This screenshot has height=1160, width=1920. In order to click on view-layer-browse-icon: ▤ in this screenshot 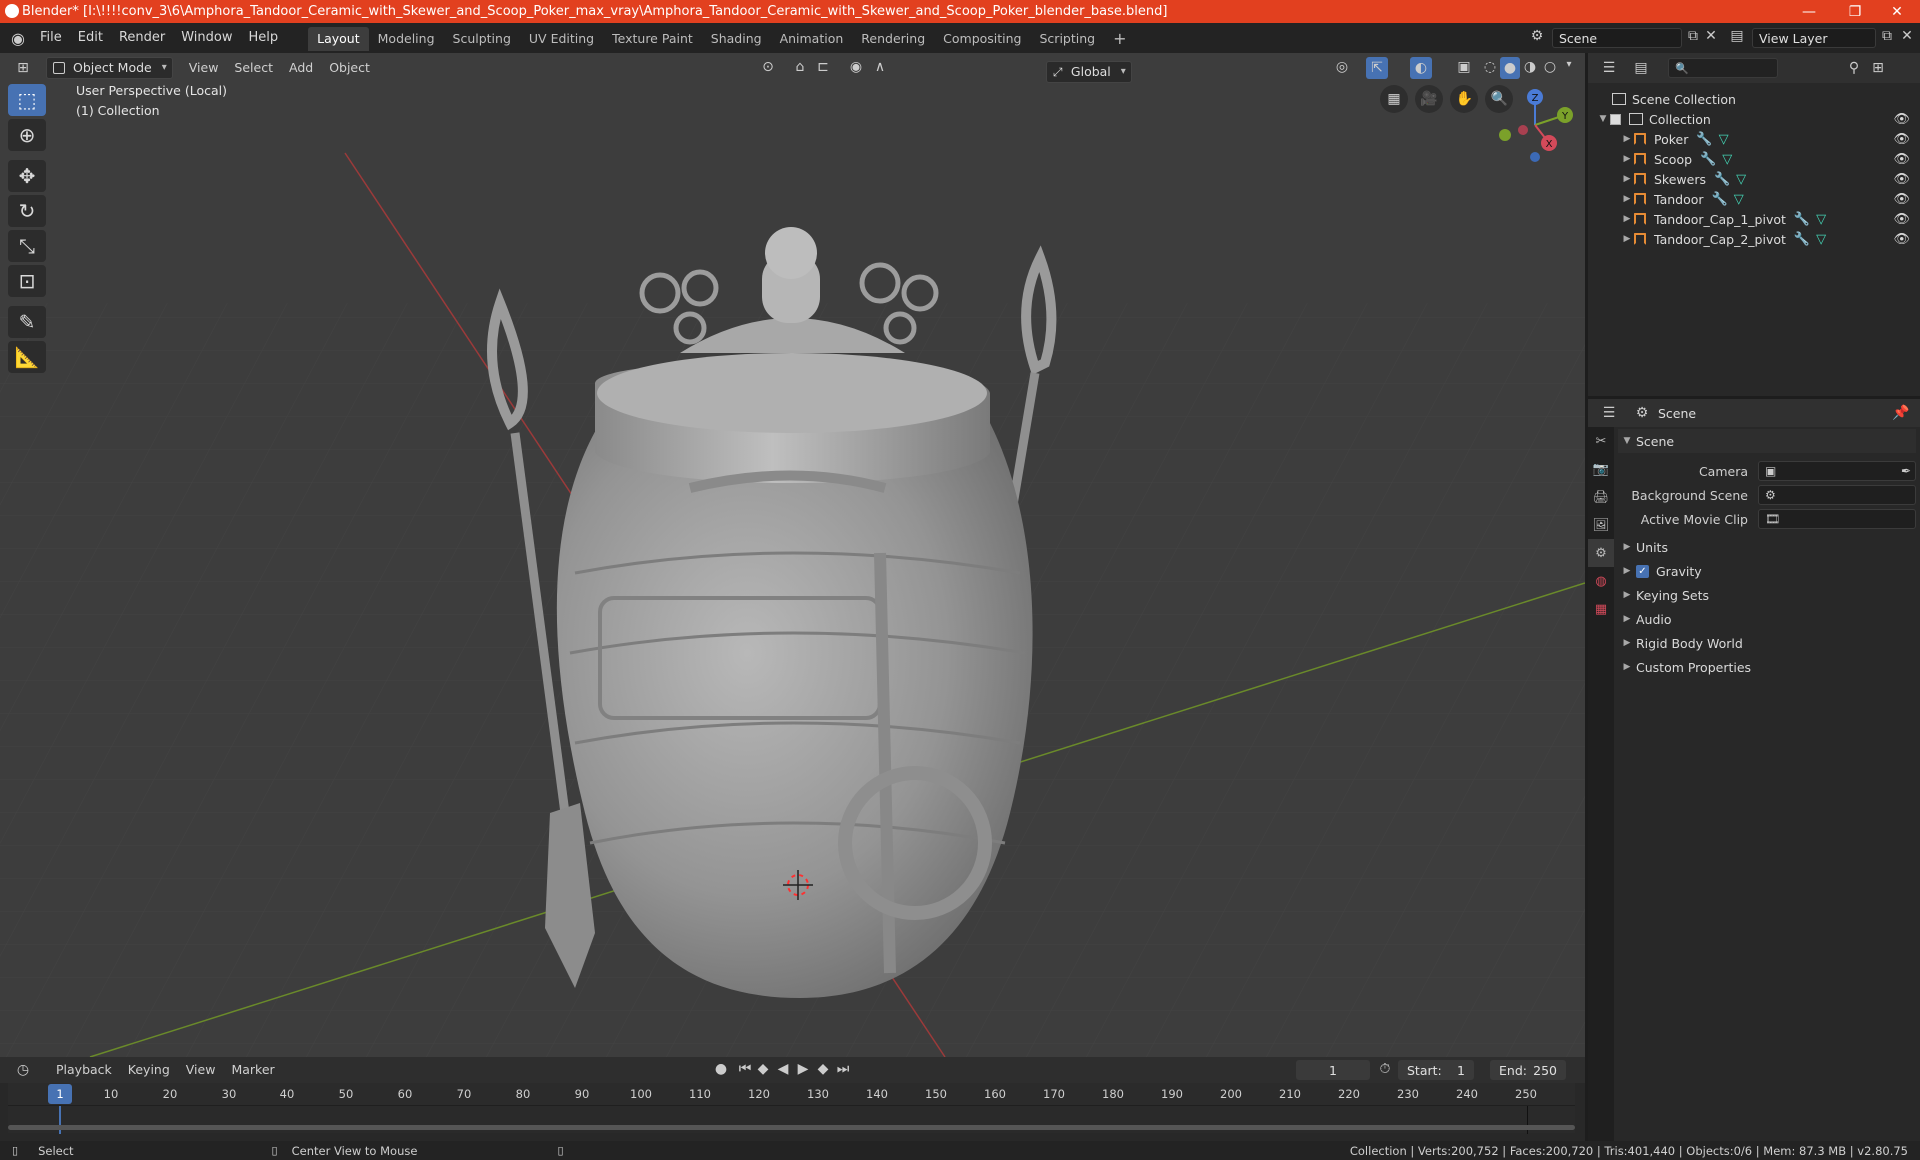, I will do `click(1737, 36)`.